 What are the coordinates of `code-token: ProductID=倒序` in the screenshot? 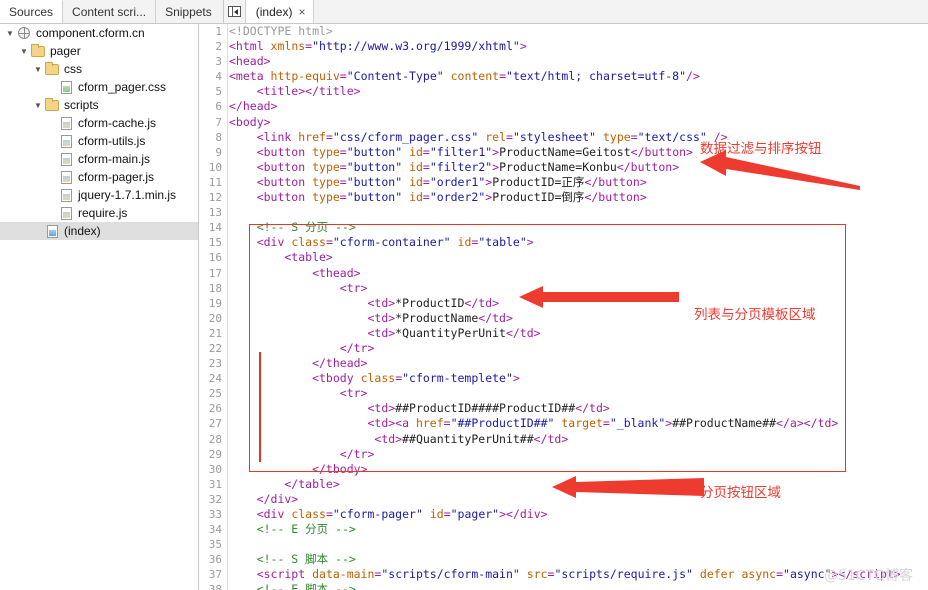 It's located at (538, 197).